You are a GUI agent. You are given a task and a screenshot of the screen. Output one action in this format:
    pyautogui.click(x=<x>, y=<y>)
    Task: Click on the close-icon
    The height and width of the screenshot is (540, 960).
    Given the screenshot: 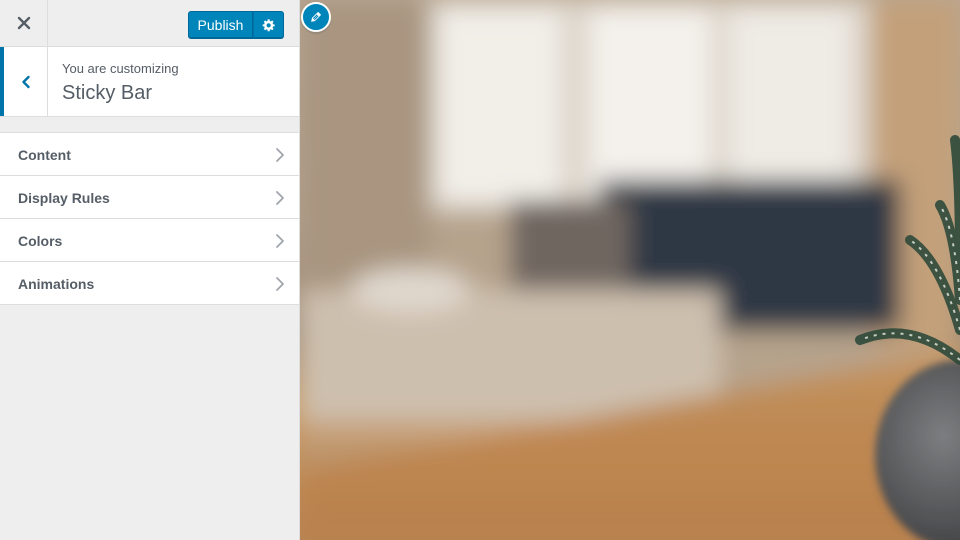 What is the action you would take?
    pyautogui.click(x=23, y=23)
    